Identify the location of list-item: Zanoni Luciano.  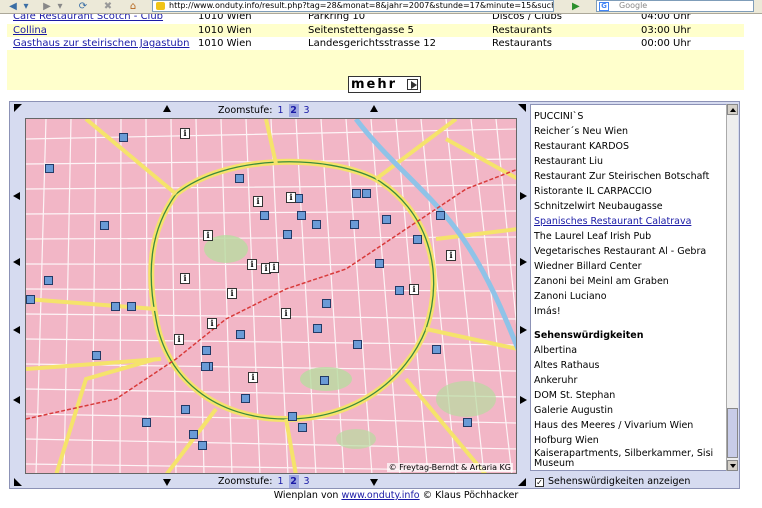
(631, 296).